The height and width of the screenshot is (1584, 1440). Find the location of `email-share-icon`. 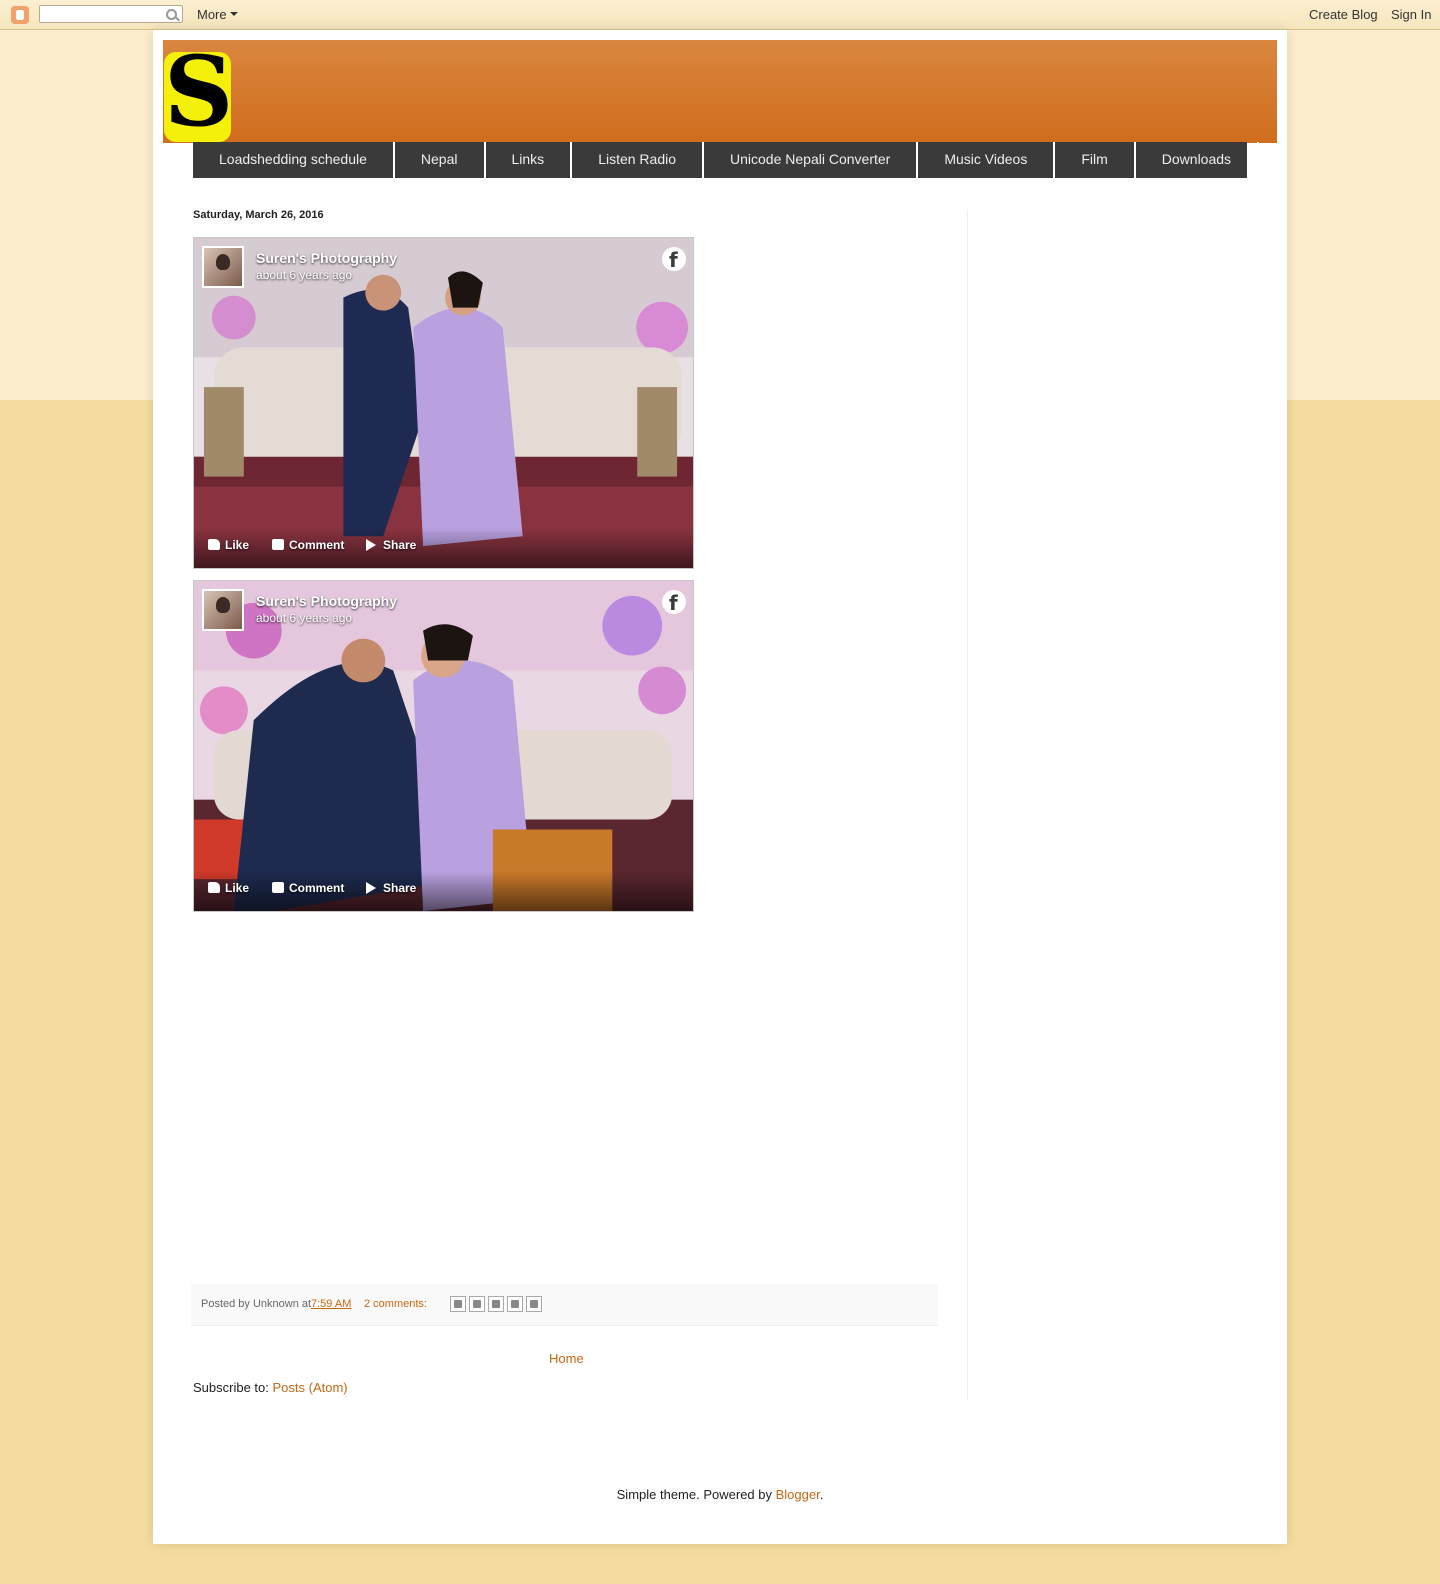

email-share-icon is located at coordinates (458, 1304).